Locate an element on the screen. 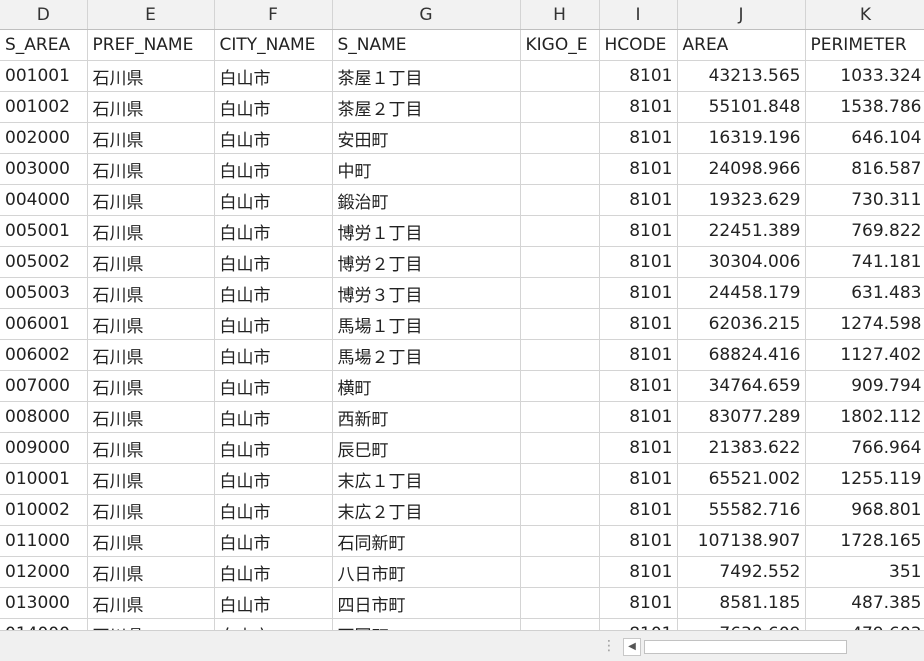 The image size is (924, 661). cell-k: 1127.402 is located at coordinates (864, 355).